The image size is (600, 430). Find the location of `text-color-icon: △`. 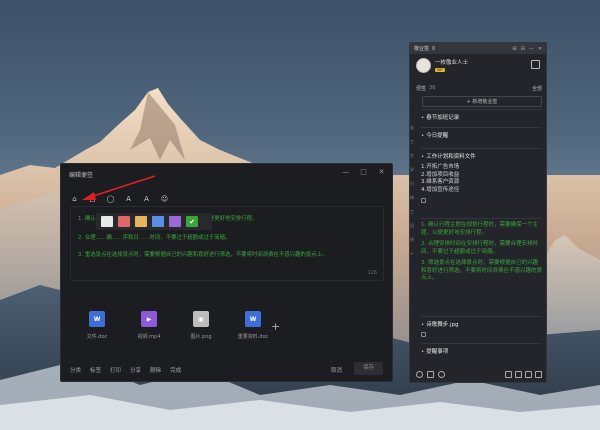

text-color-icon: △ is located at coordinates (92, 199).